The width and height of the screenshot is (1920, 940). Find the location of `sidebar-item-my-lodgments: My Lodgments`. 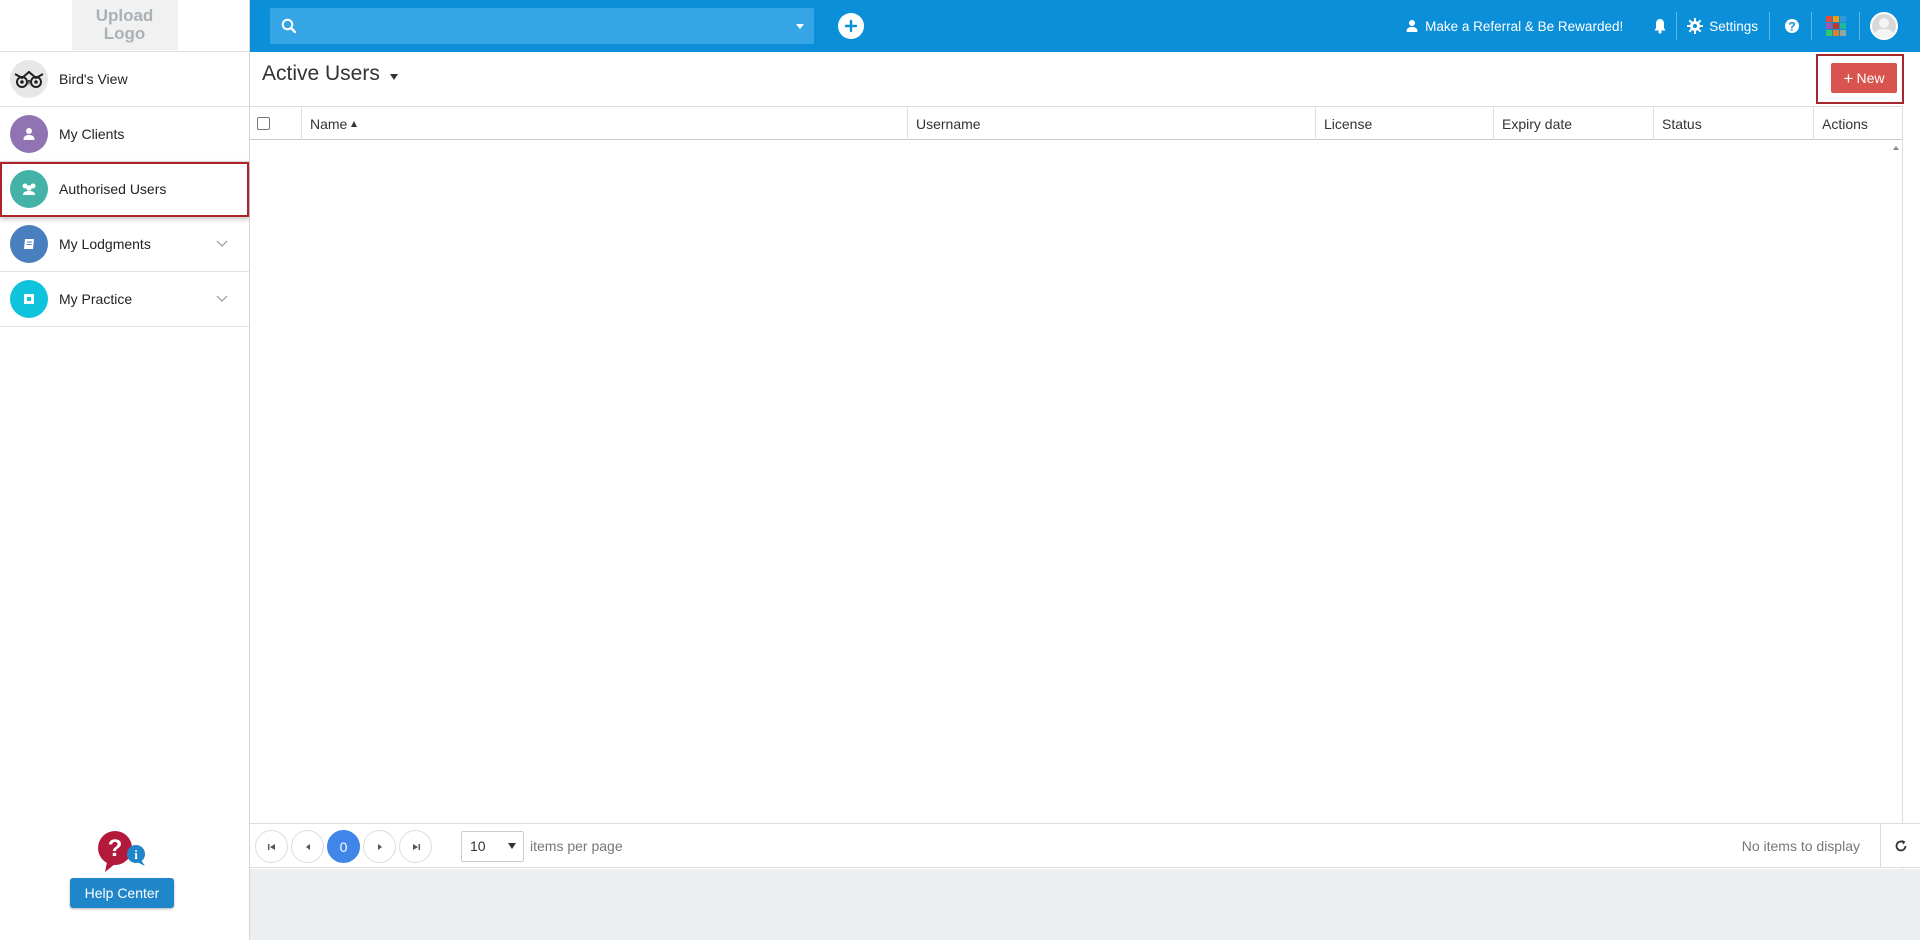

sidebar-item-my-lodgments: My Lodgments is located at coordinates (124, 244).